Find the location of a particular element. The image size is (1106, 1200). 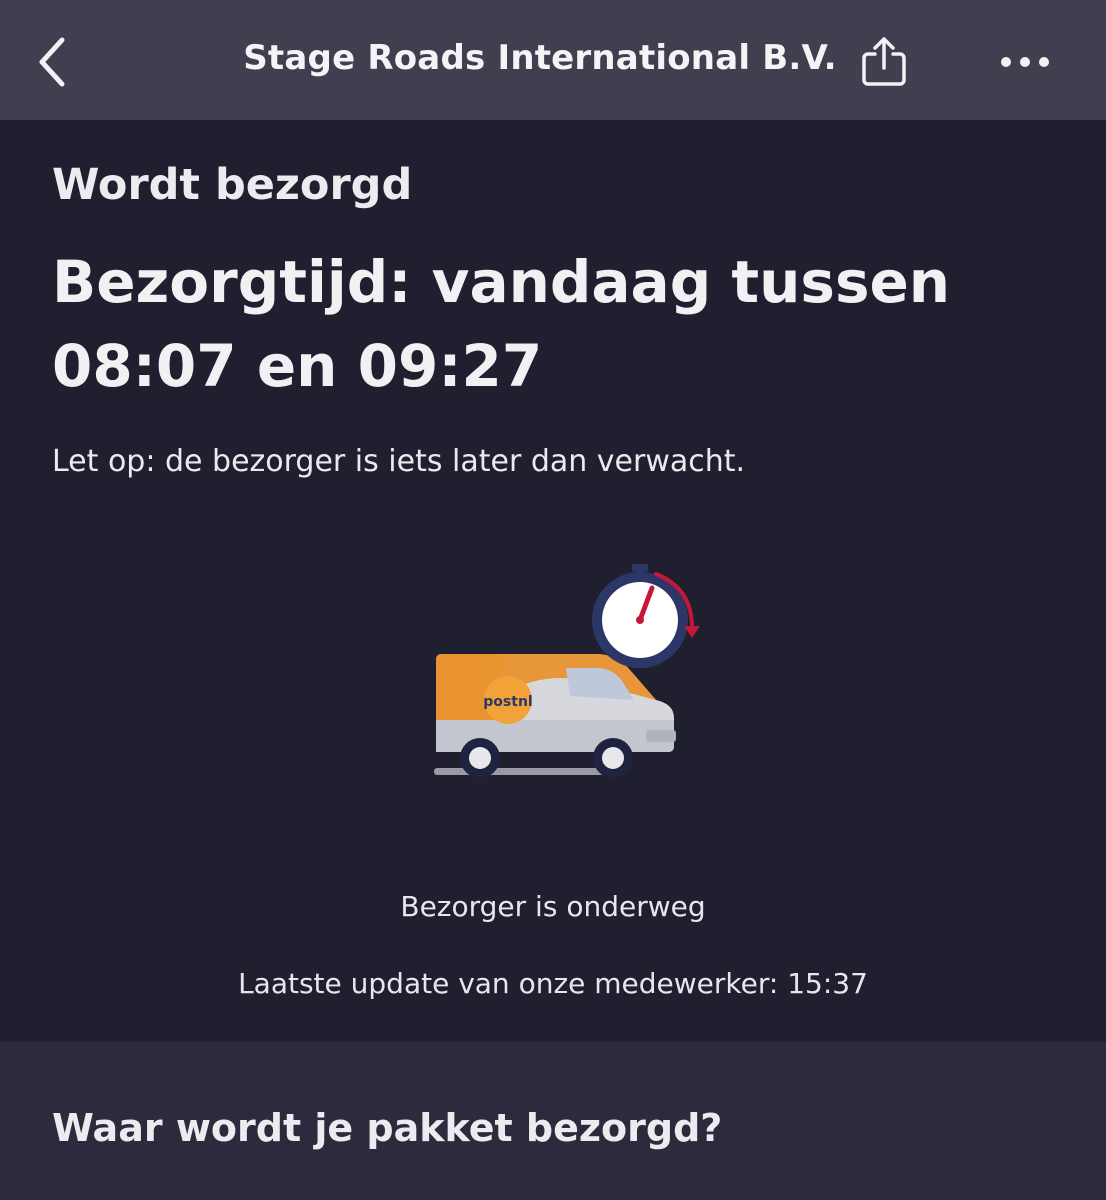

status-label: Wordt bezorgd is located at coordinates (232, 185).